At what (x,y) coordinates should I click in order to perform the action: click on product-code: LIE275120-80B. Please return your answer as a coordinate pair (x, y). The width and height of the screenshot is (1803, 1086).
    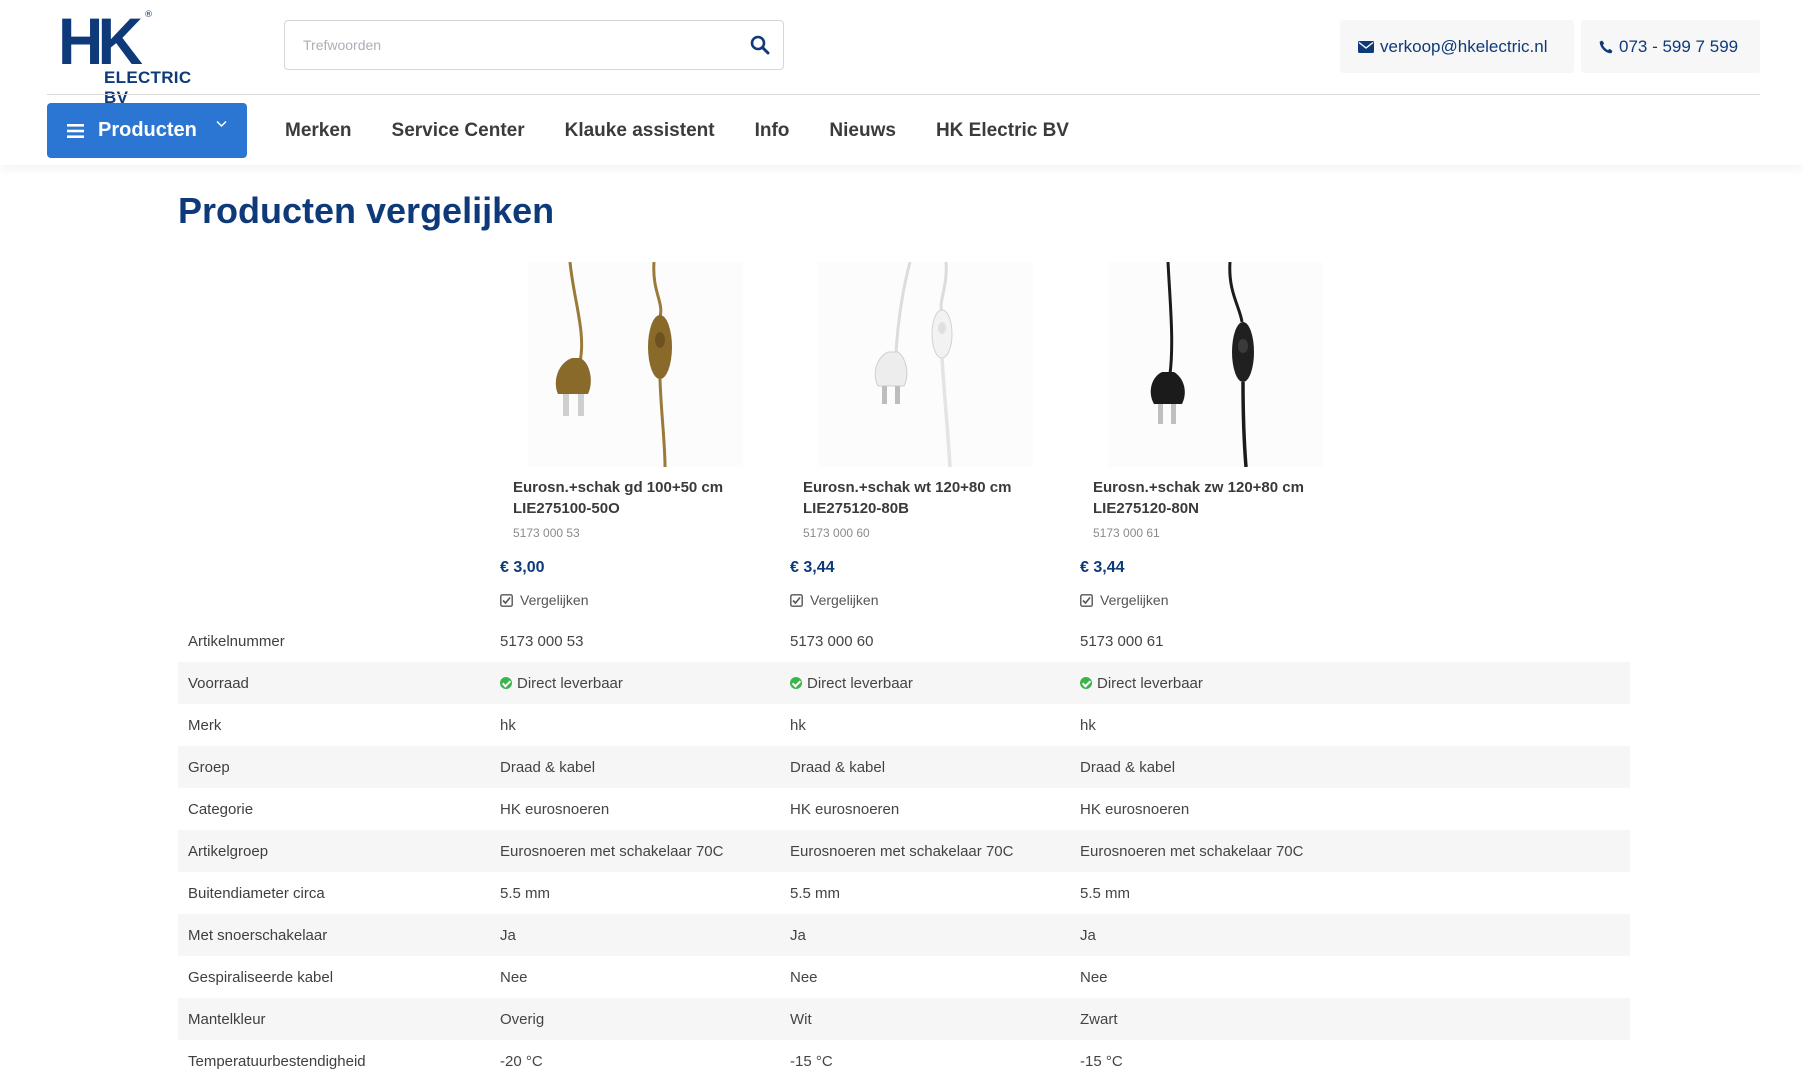
    Looking at the image, I should click on (856, 508).